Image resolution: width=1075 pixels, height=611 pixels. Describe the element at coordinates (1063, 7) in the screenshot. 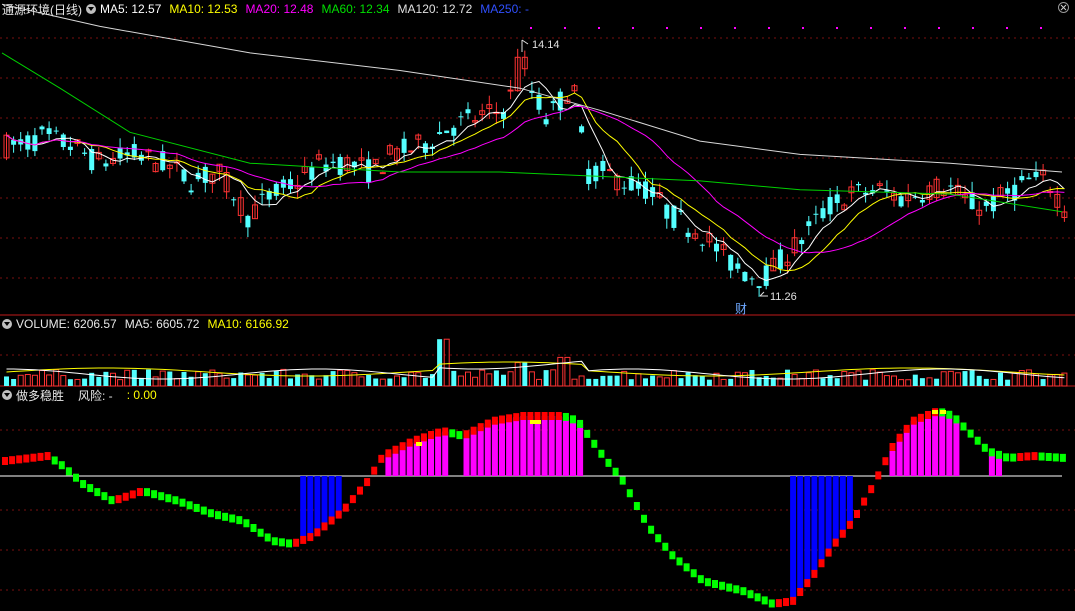

I see `close-icon` at that location.